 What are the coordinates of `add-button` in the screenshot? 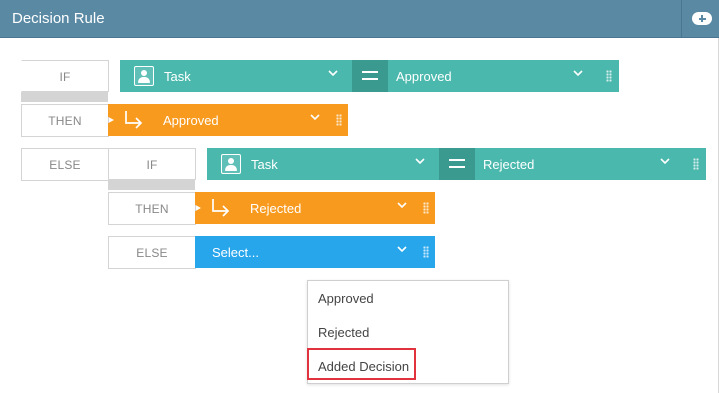 It's located at (700, 18).